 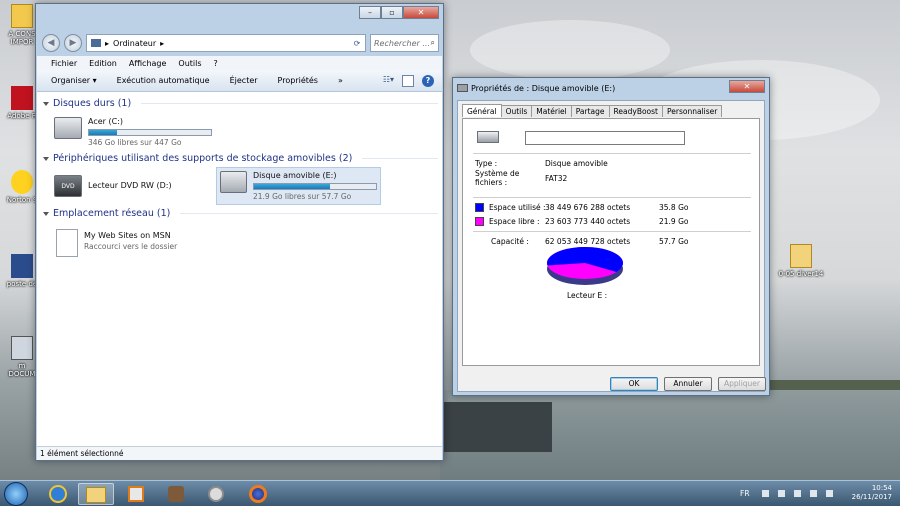 I want to click on breadcrumb-ordinateur: Ordinateur, so click(x=134, y=43).